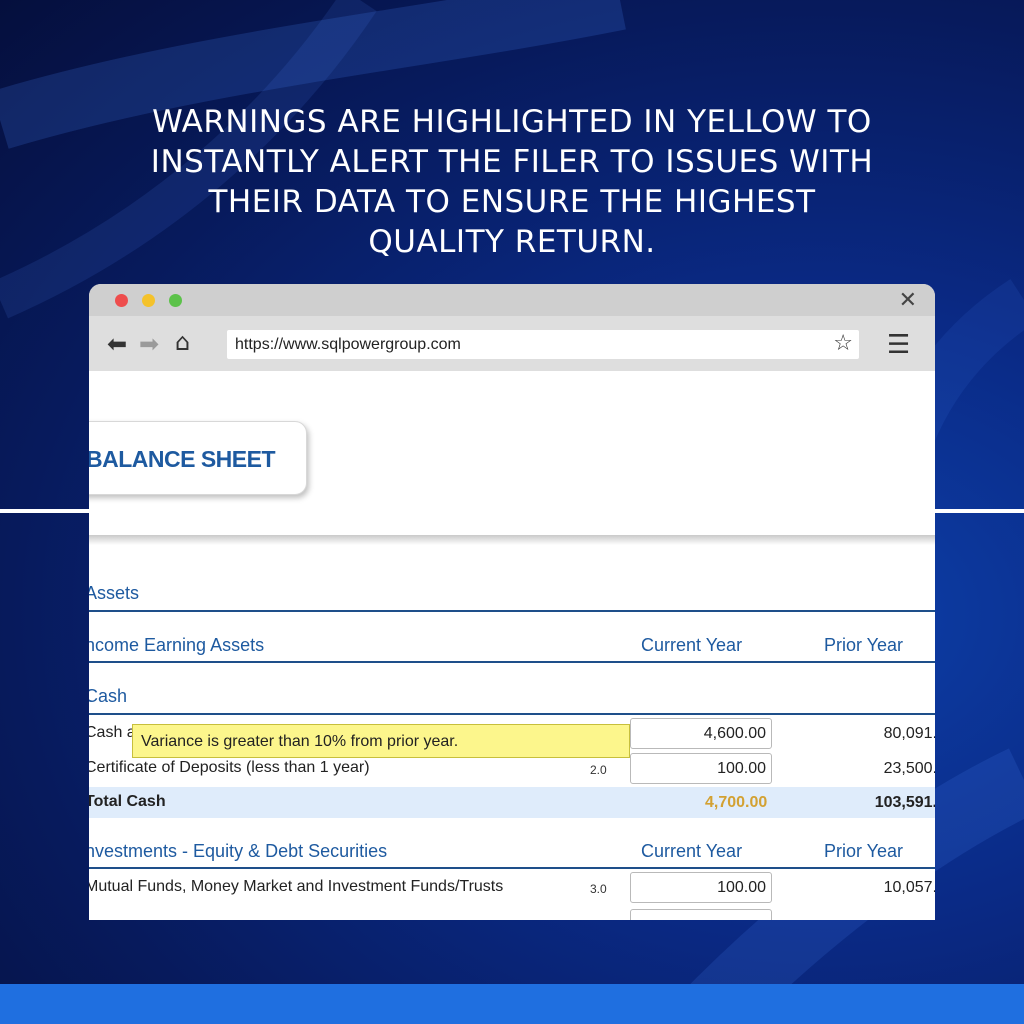  What do you see at coordinates (512, 1004) in the screenshot?
I see `bottom-accent-bar` at bounding box center [512, 1004].